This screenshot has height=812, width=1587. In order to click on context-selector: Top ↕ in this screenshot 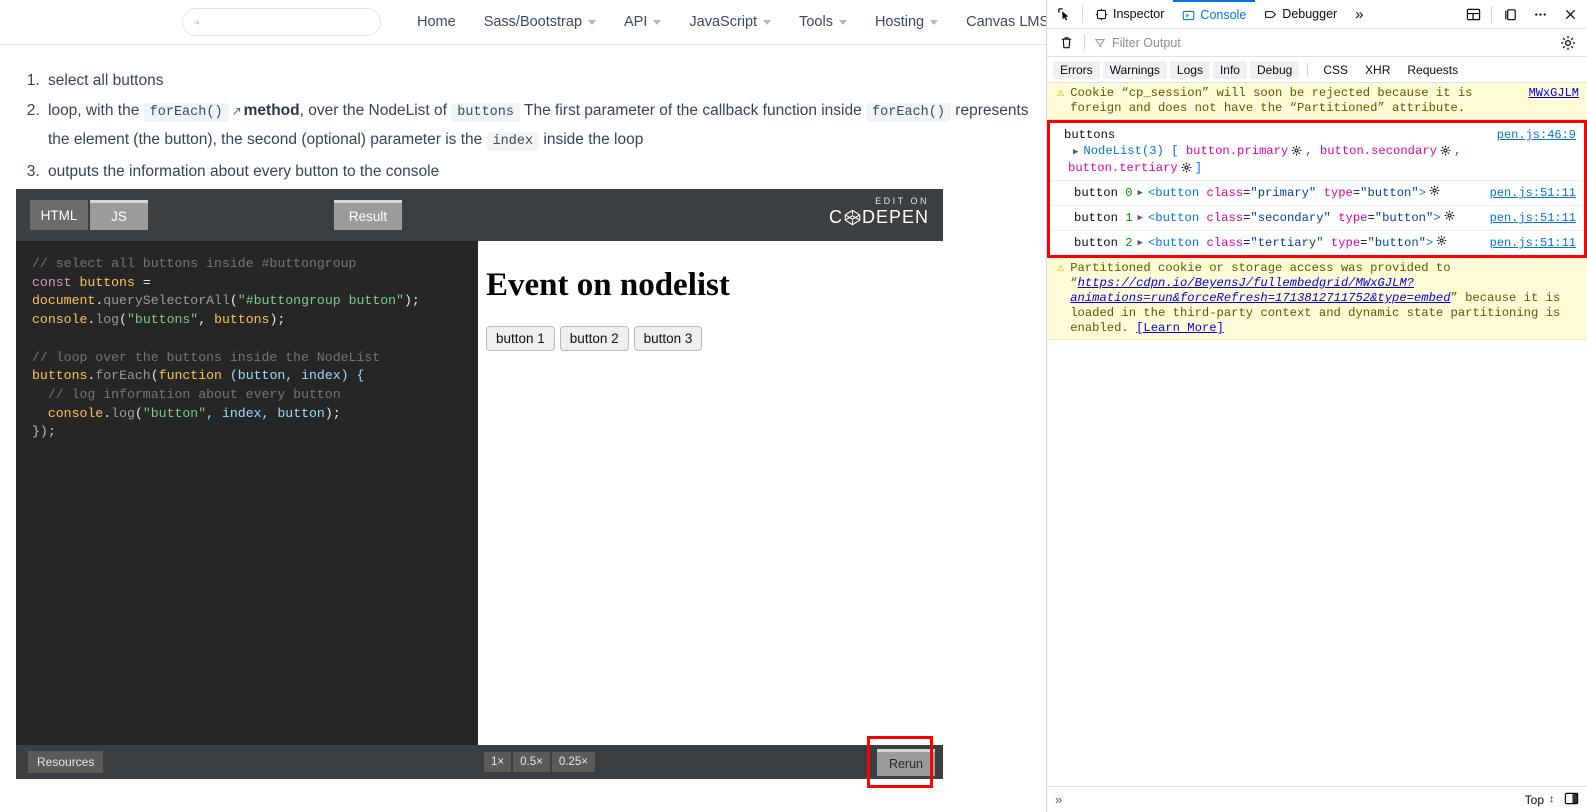, I will do `click(1539, 800)`.